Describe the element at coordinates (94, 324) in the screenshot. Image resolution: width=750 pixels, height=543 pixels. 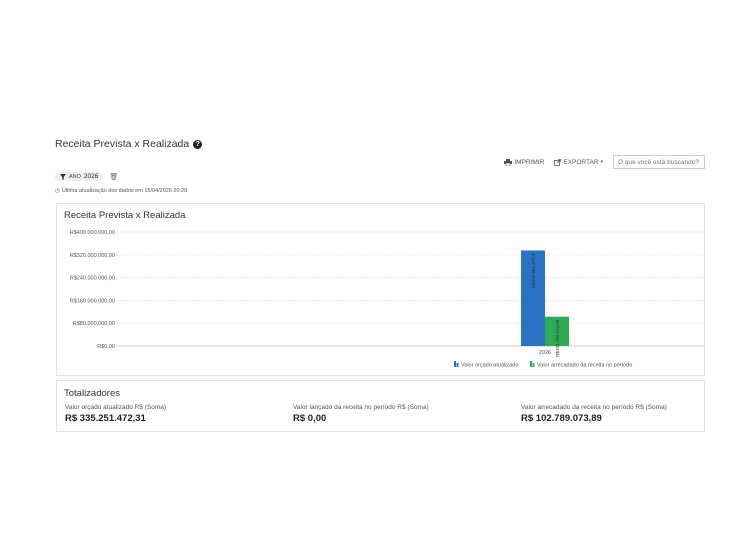
I see `y-tick-label: R$80.000.000,00` at that location.